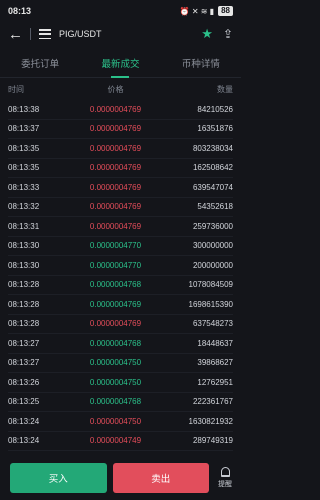 The image size is (320, 500). What do you see at coordinates (160, 478) in the screenshot?
I see `sell-button: 卖出` at bounding box center [160, 478].